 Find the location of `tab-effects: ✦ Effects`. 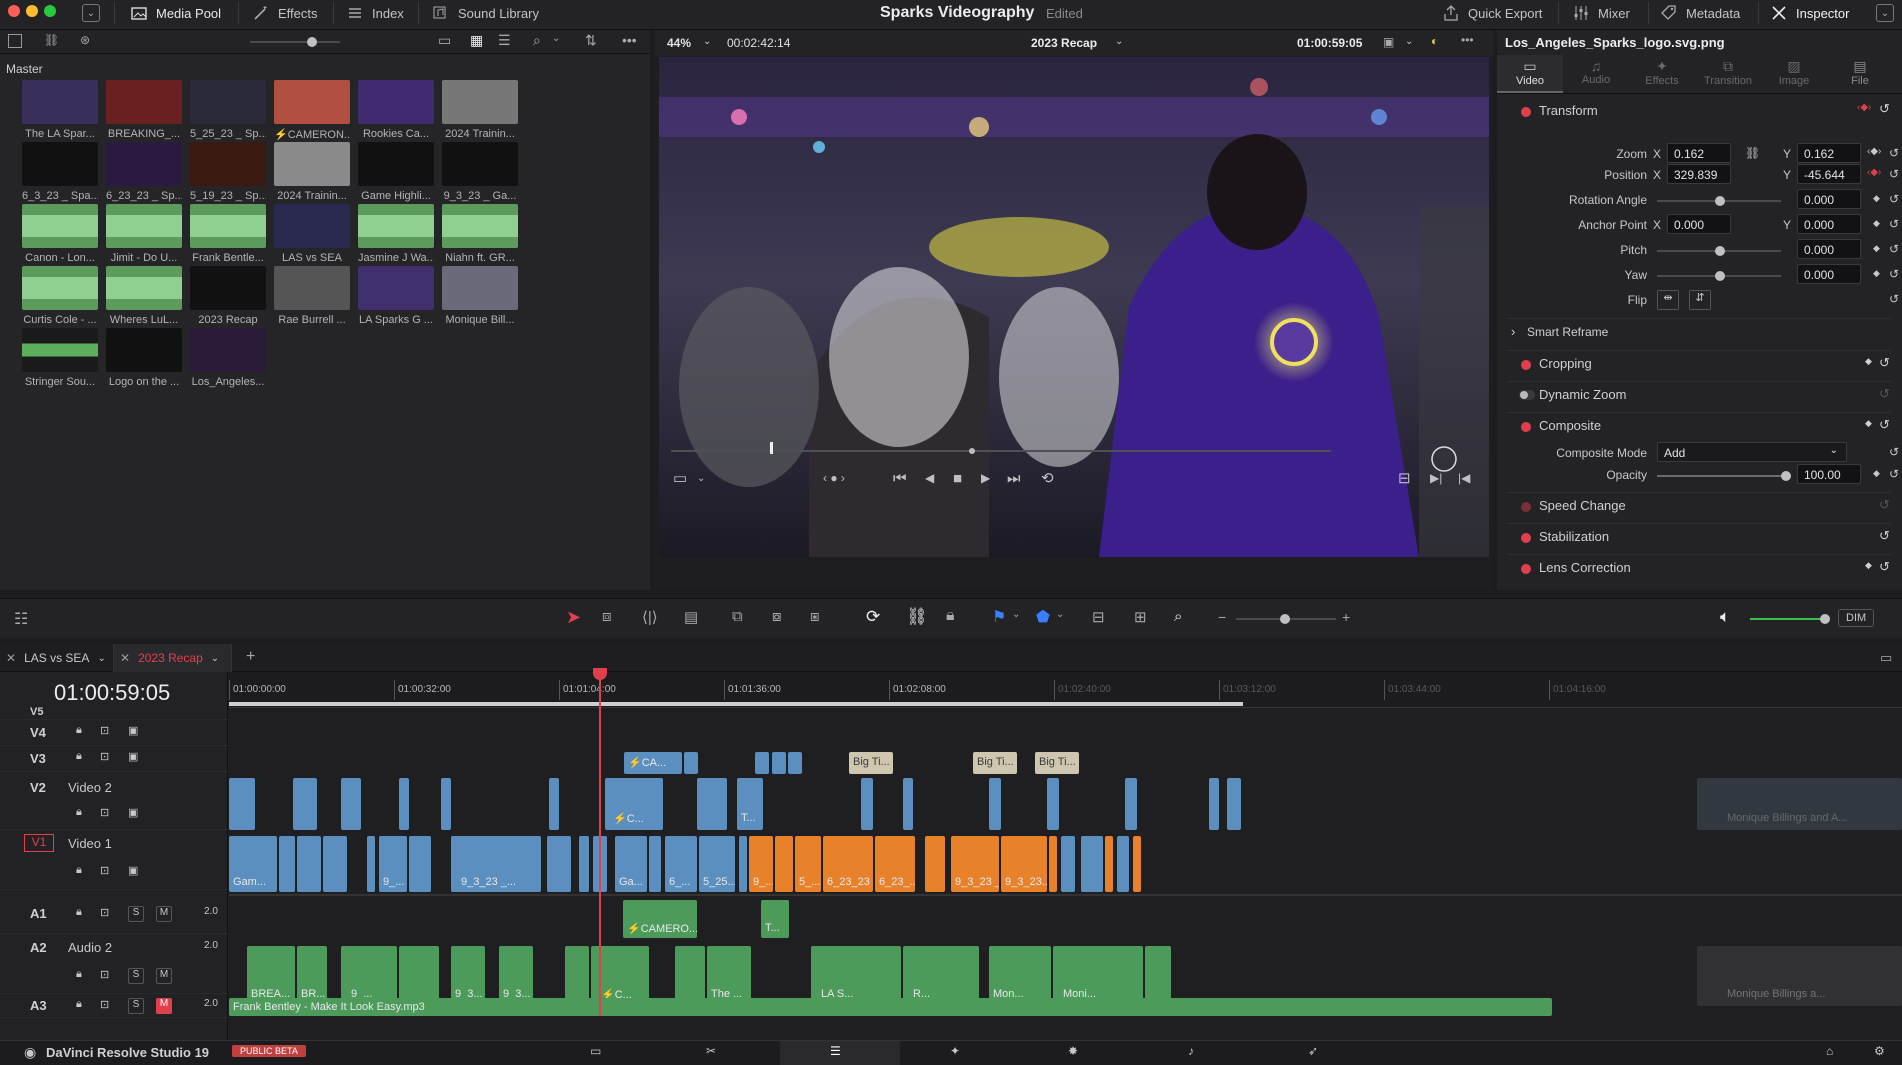

tab-effects: ✦ Effects is located at coordinates (1662, 74).